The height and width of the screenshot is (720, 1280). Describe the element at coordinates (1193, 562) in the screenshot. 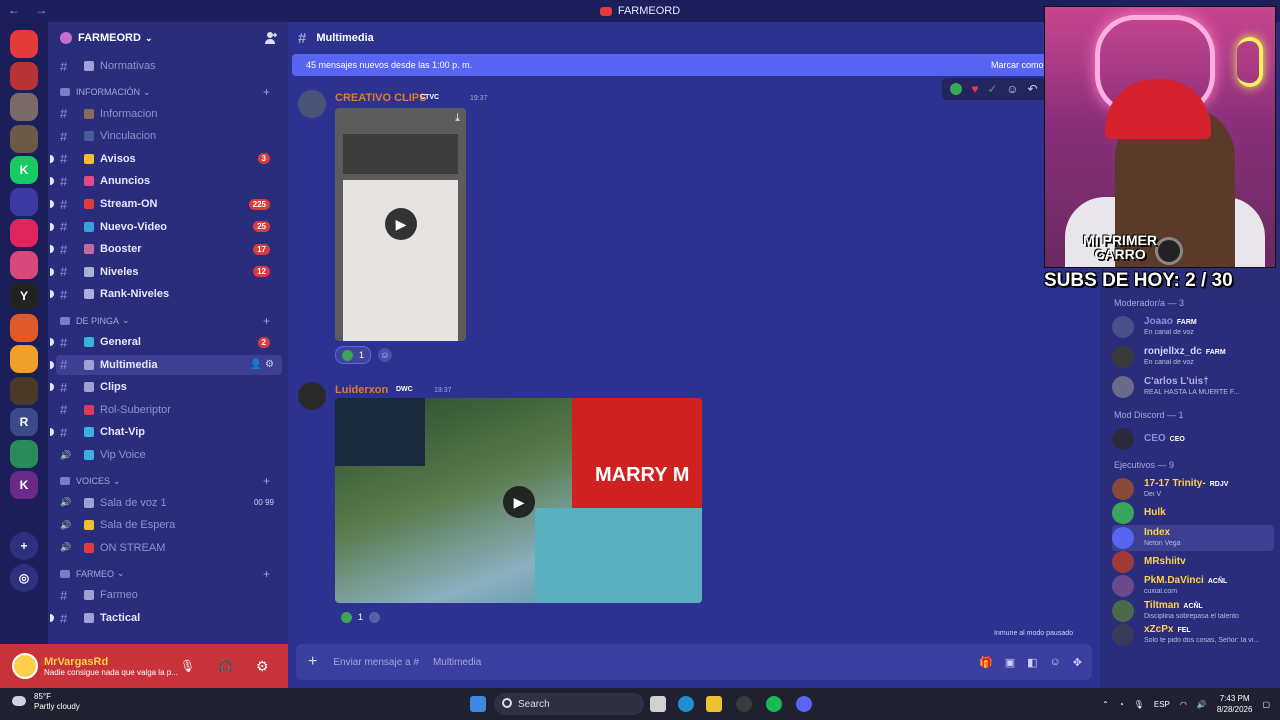

I see `member-item: MRshiitv` at that location.